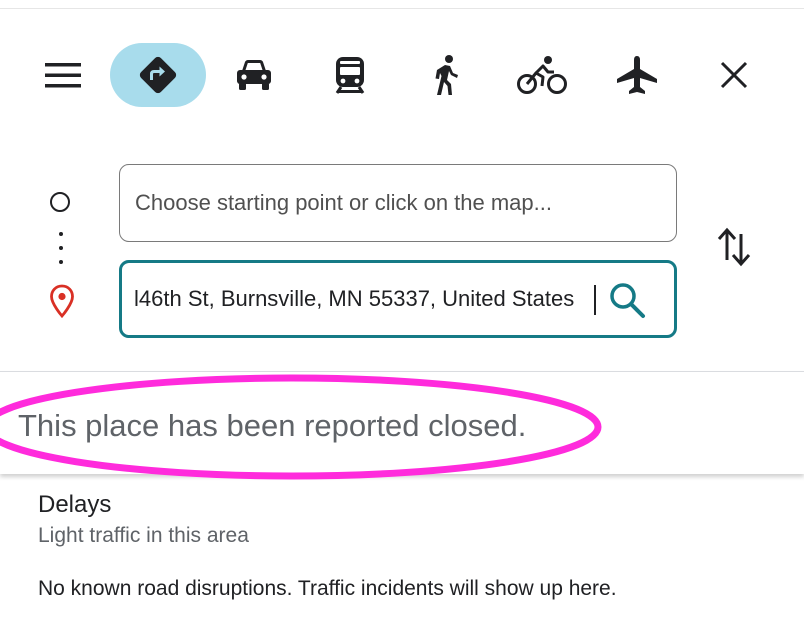 The image size is (804, 630). What do you see at coordinates (143, 535) in the screenshot?
I see `delays-subtitle: Light traffic in this area` at bounding box center [143, 535].